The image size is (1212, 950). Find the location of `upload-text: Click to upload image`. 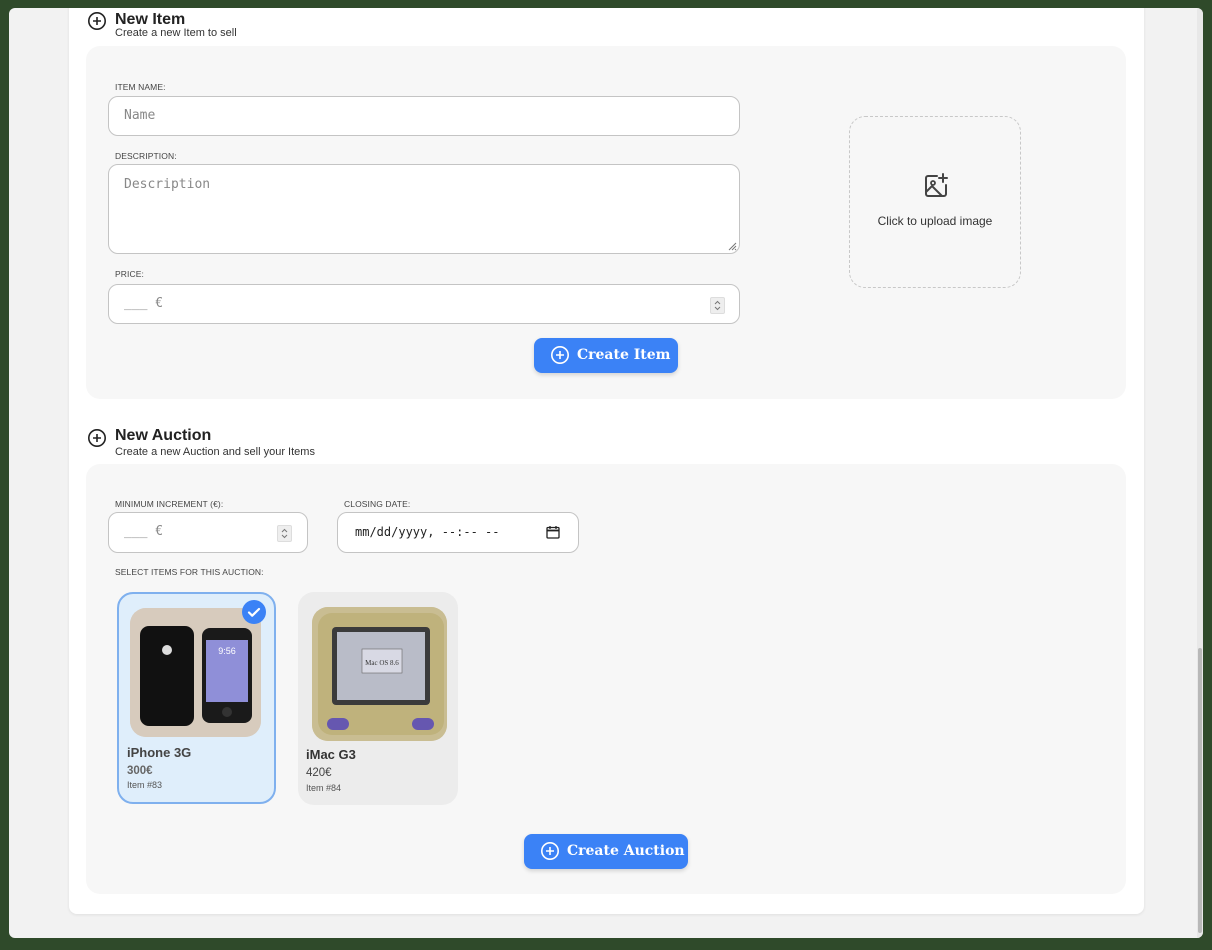

upload-text: Click to upload image is located at coordinates (935, 221).